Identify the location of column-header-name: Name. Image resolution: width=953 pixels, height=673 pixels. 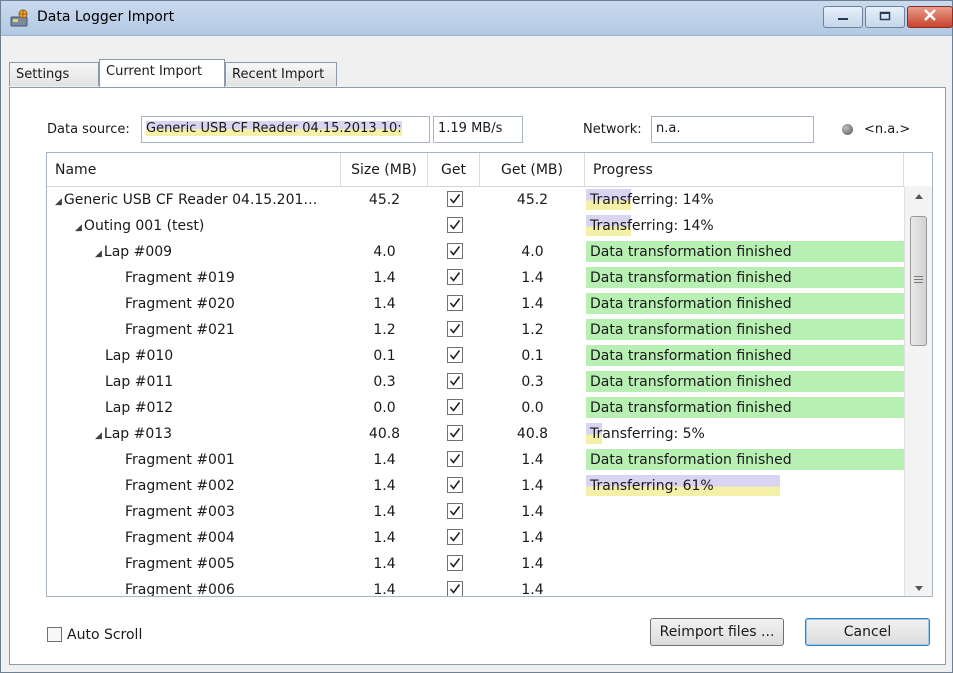
(194, 169).